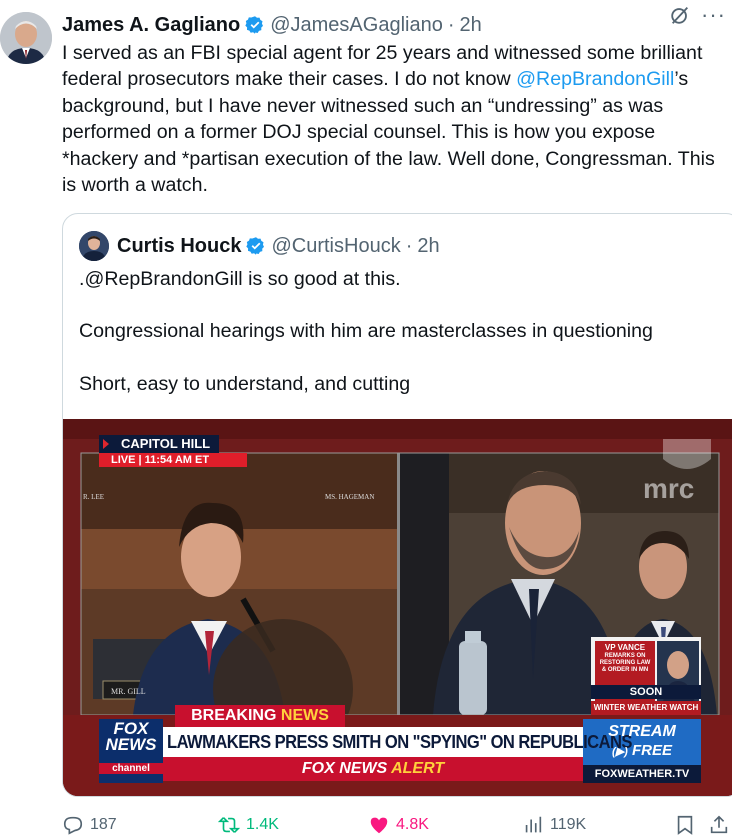 This screenshot has width=732, height=839. What do you see at coordinates (123, 460) in the screenshot?
I see `live-label: LIVE` at bounding box center [123, 460].